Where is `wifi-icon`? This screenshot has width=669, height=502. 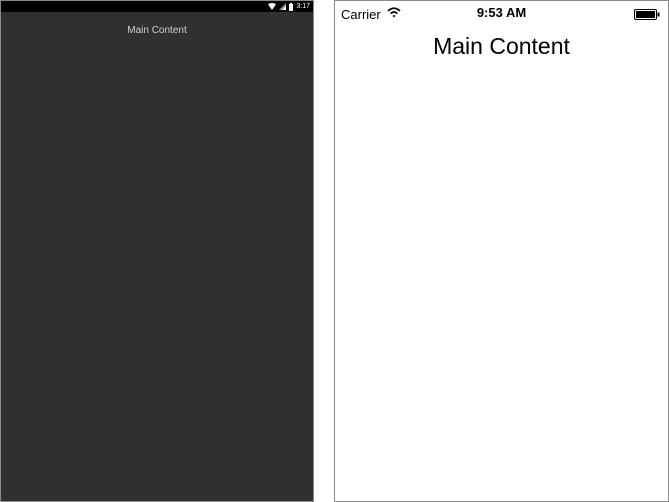 wifi-icon is located at coordinates (272, 6).